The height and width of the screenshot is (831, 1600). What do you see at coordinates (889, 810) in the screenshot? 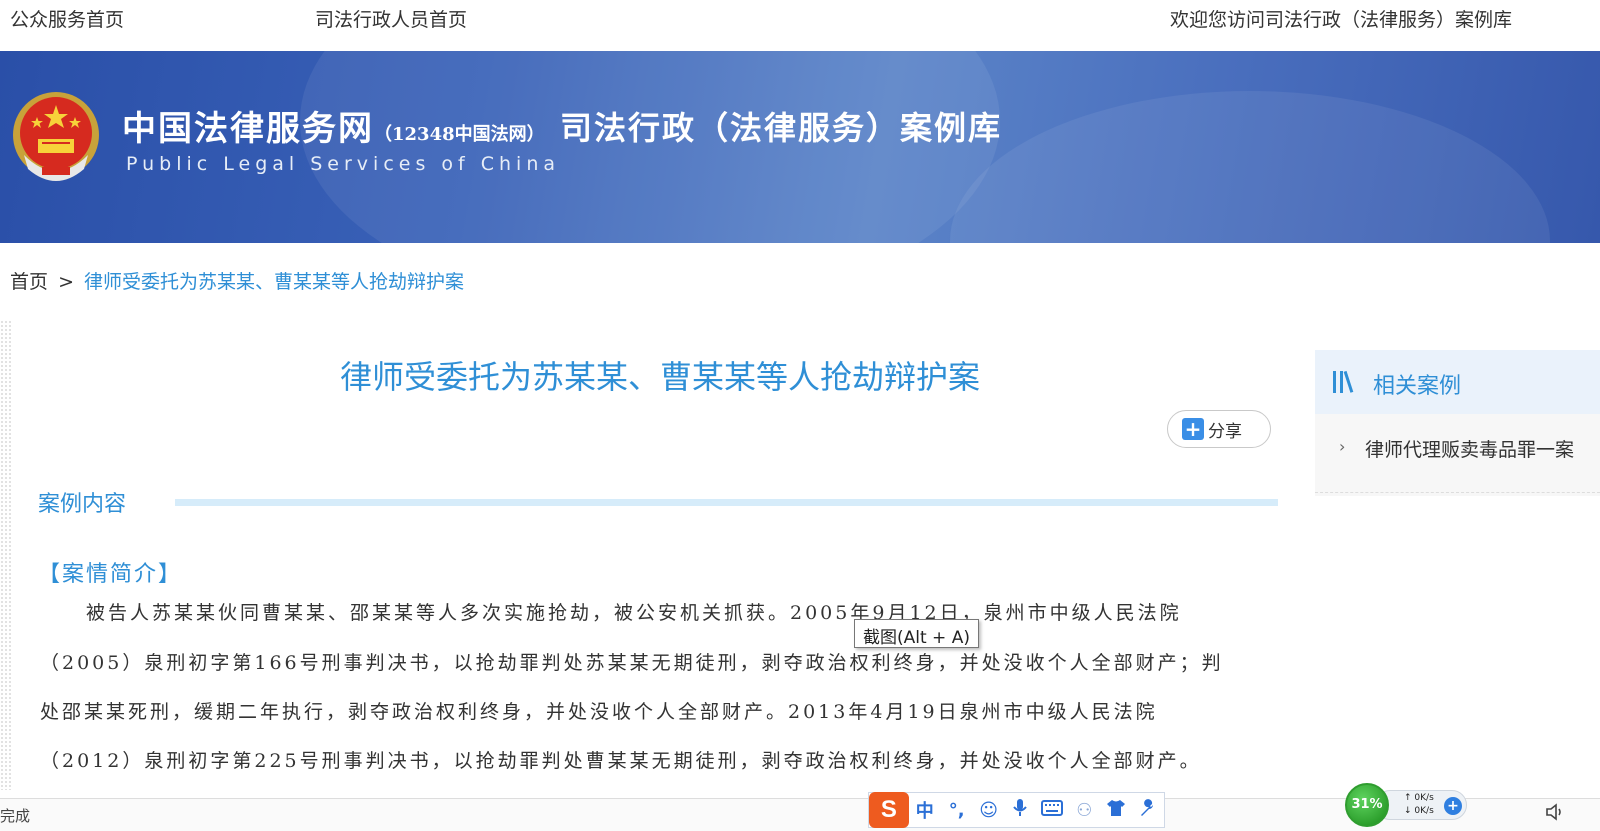
I see `sogou-logo-icon: S` at bounding box center [889, 810].